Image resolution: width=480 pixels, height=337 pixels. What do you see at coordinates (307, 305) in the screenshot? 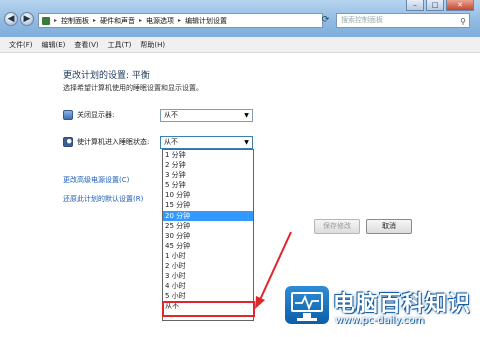
I see `monitor-logo-icon` at bounding box center [307, 305].